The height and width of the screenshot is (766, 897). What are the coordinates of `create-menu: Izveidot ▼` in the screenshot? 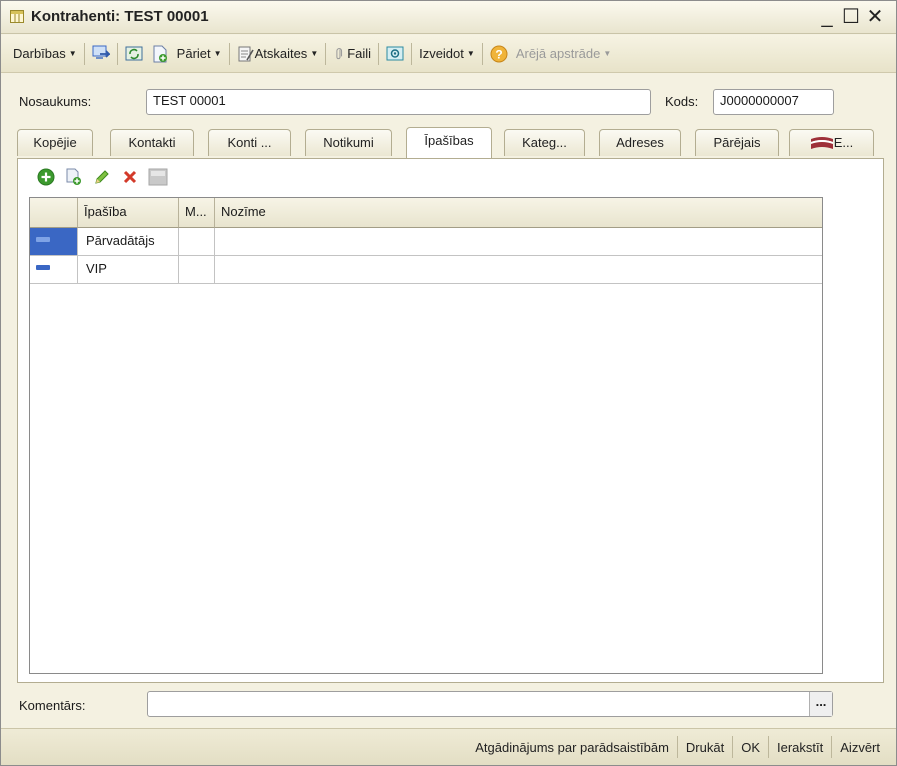 It's located at (447, 54).